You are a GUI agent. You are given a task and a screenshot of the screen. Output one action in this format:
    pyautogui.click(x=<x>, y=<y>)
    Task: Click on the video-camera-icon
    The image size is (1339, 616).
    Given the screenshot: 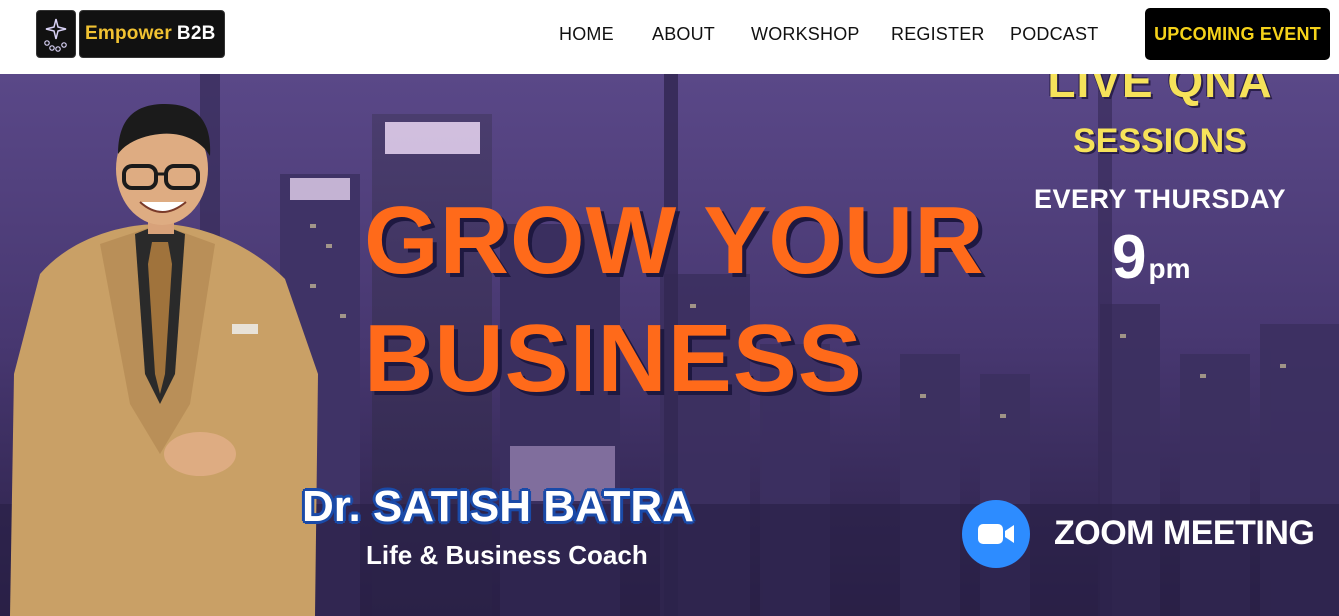 What is the action you would take?
    pyautogui.click(x=996, y=534)
    